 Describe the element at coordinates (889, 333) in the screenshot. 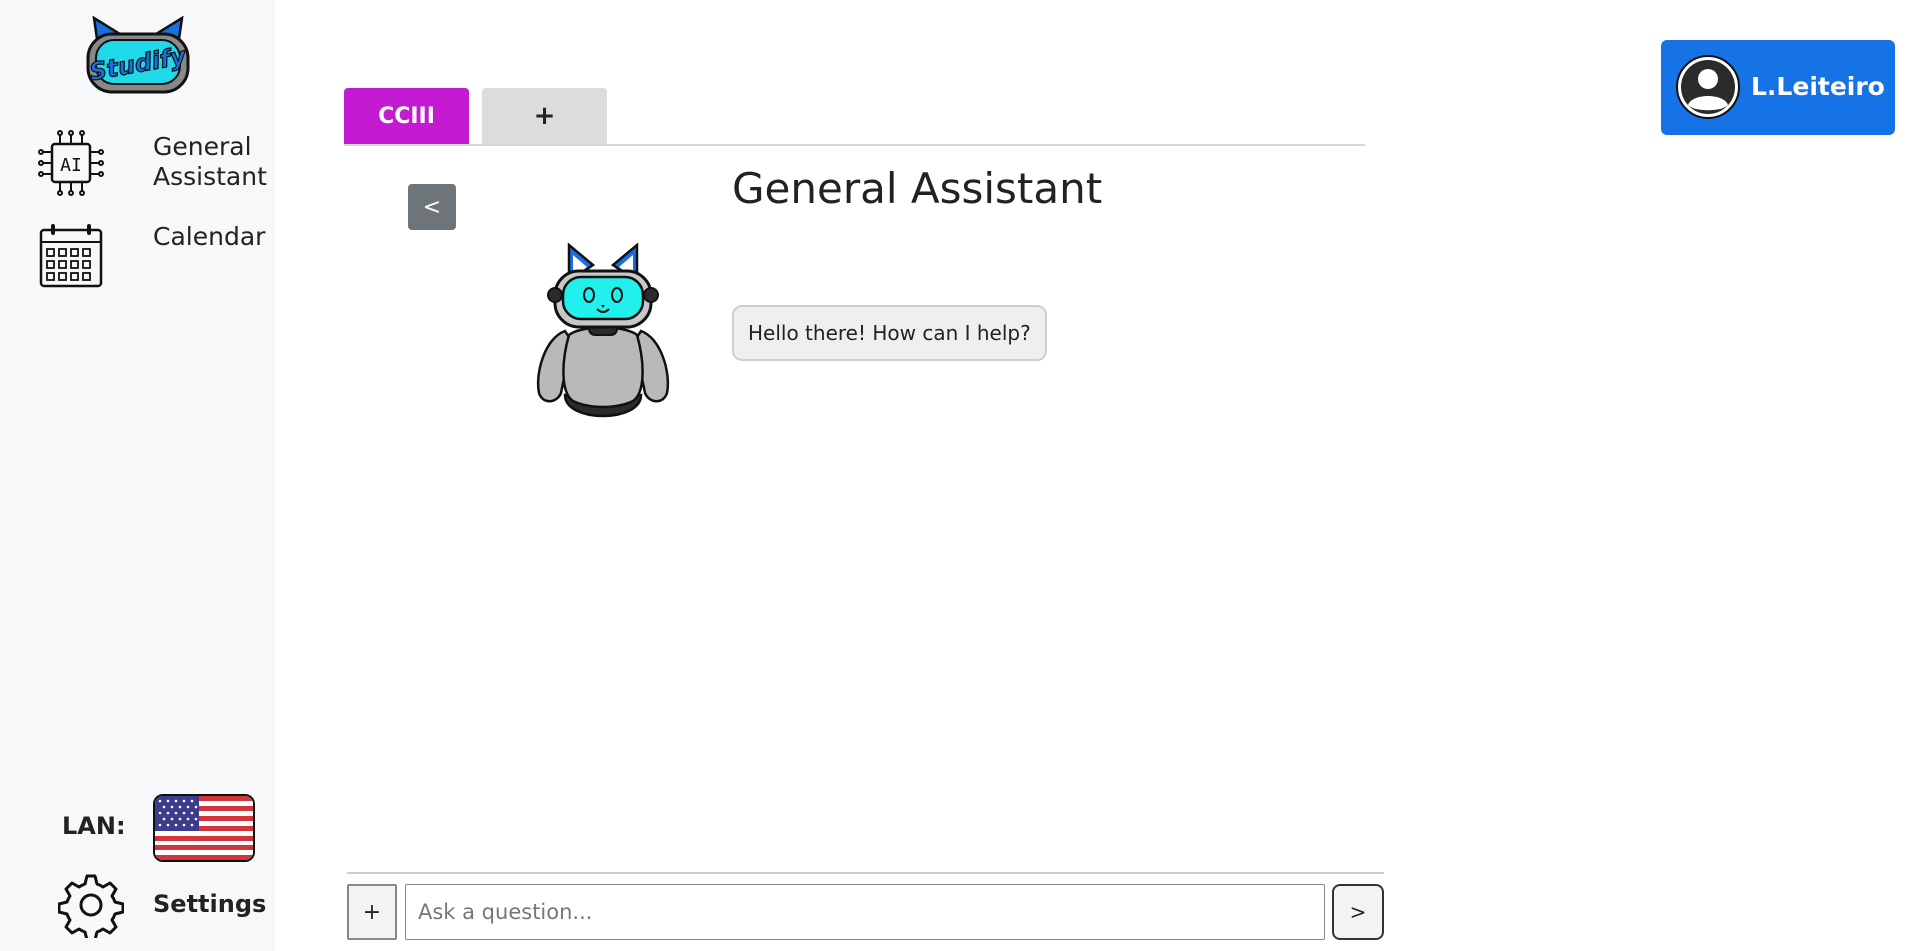

I see `assistant-message-bubble: Hello there! How can I help?` at that location.